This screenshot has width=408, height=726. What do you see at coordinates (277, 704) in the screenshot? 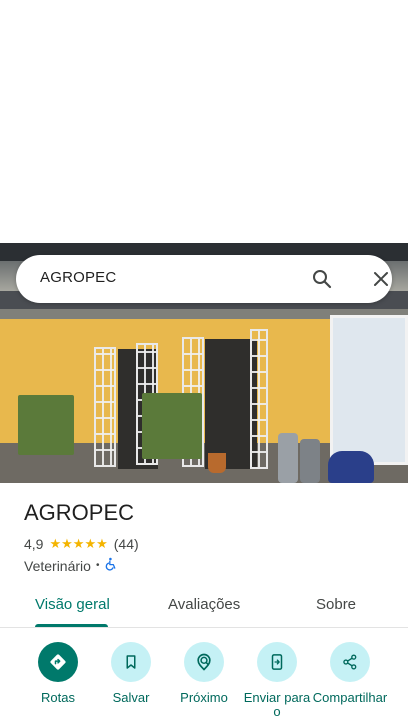
I see `send-to-phone-label: Enviar para o` at bounding box center [277, 704].